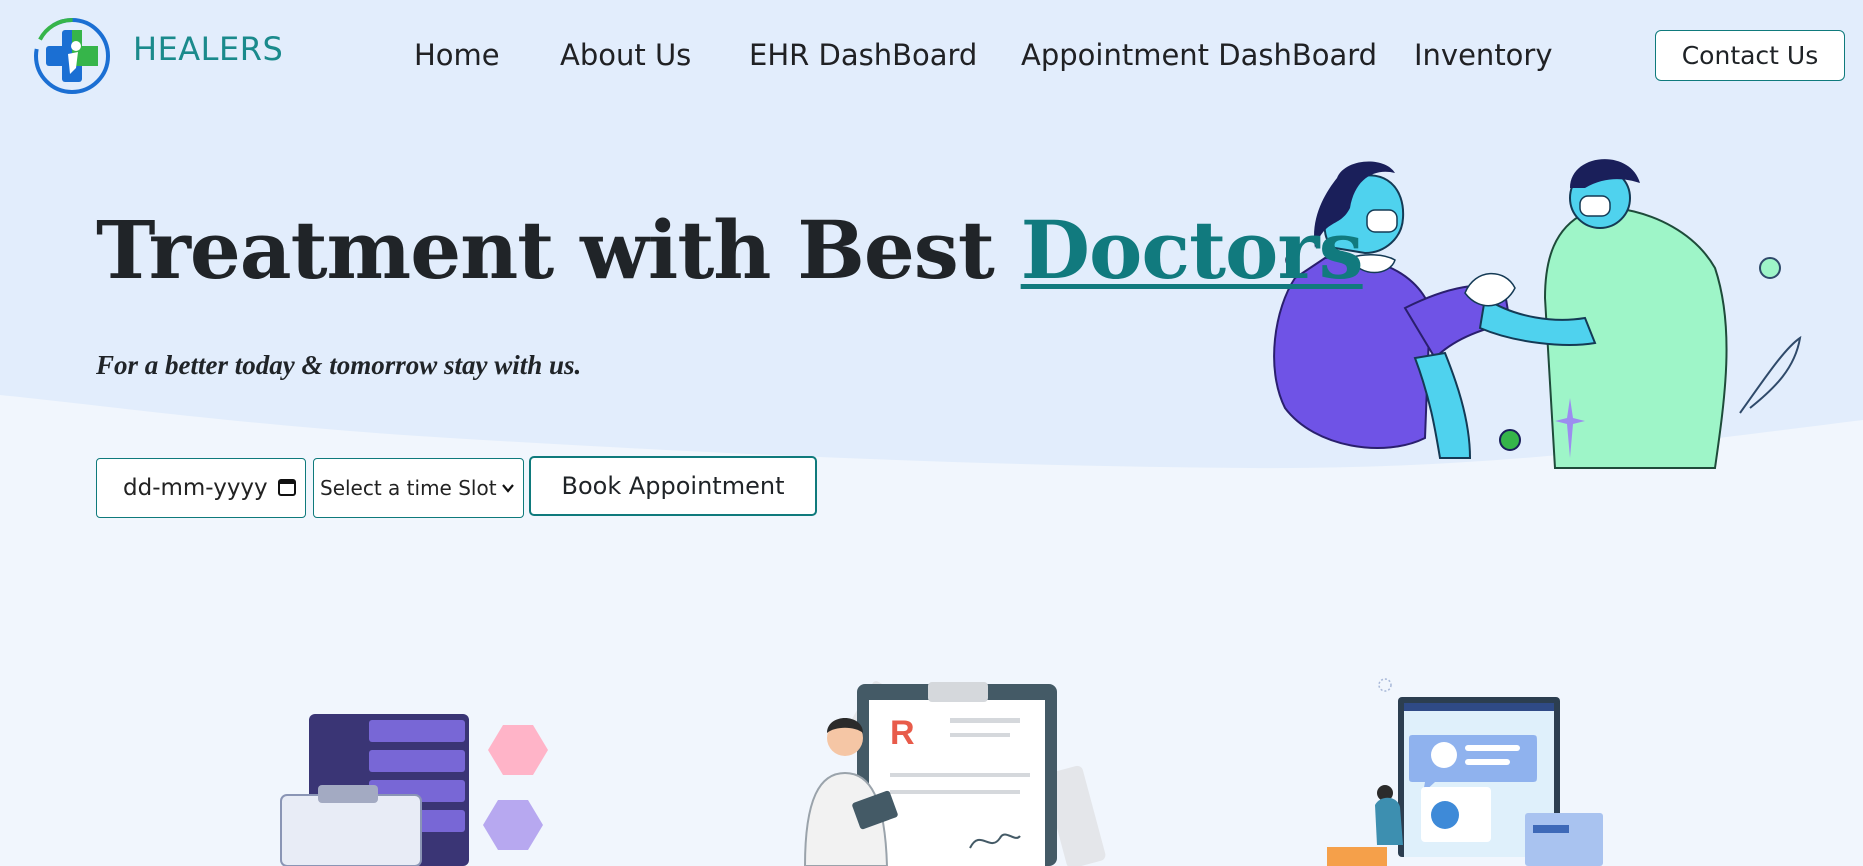 The height and width of the screenshot is (866, 1863). Describe the element at coordinates (508, 488) in the screenshot. I see `chevron-down-icon` at that location.